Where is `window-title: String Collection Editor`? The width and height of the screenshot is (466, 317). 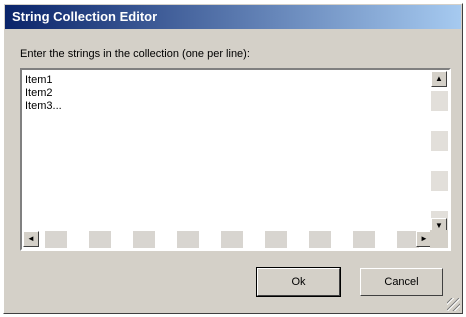 window-title: String Collection Editor is located at coordinates (233, 17).